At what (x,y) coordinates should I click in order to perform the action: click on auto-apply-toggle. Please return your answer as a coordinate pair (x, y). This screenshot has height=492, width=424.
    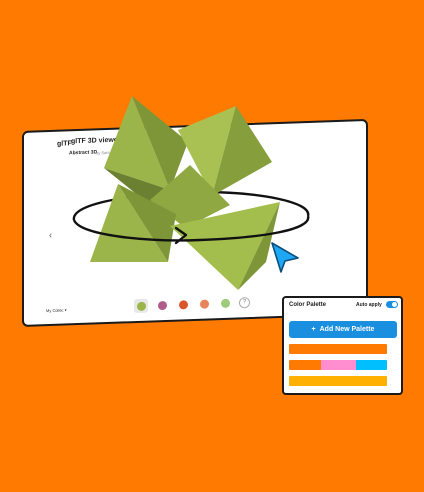
    Looking at the image, I should click on (392, 304).